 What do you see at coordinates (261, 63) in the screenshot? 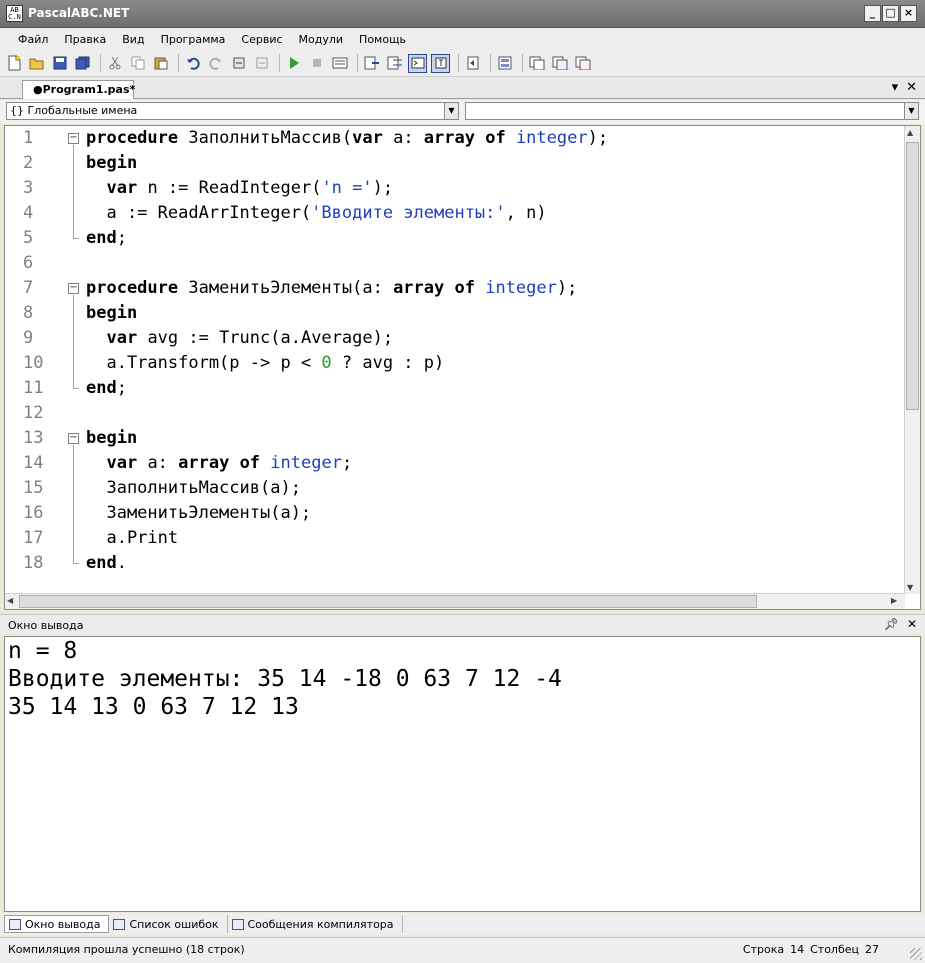
I see `navigate-forward-icon` at bounding box center [261, 63].